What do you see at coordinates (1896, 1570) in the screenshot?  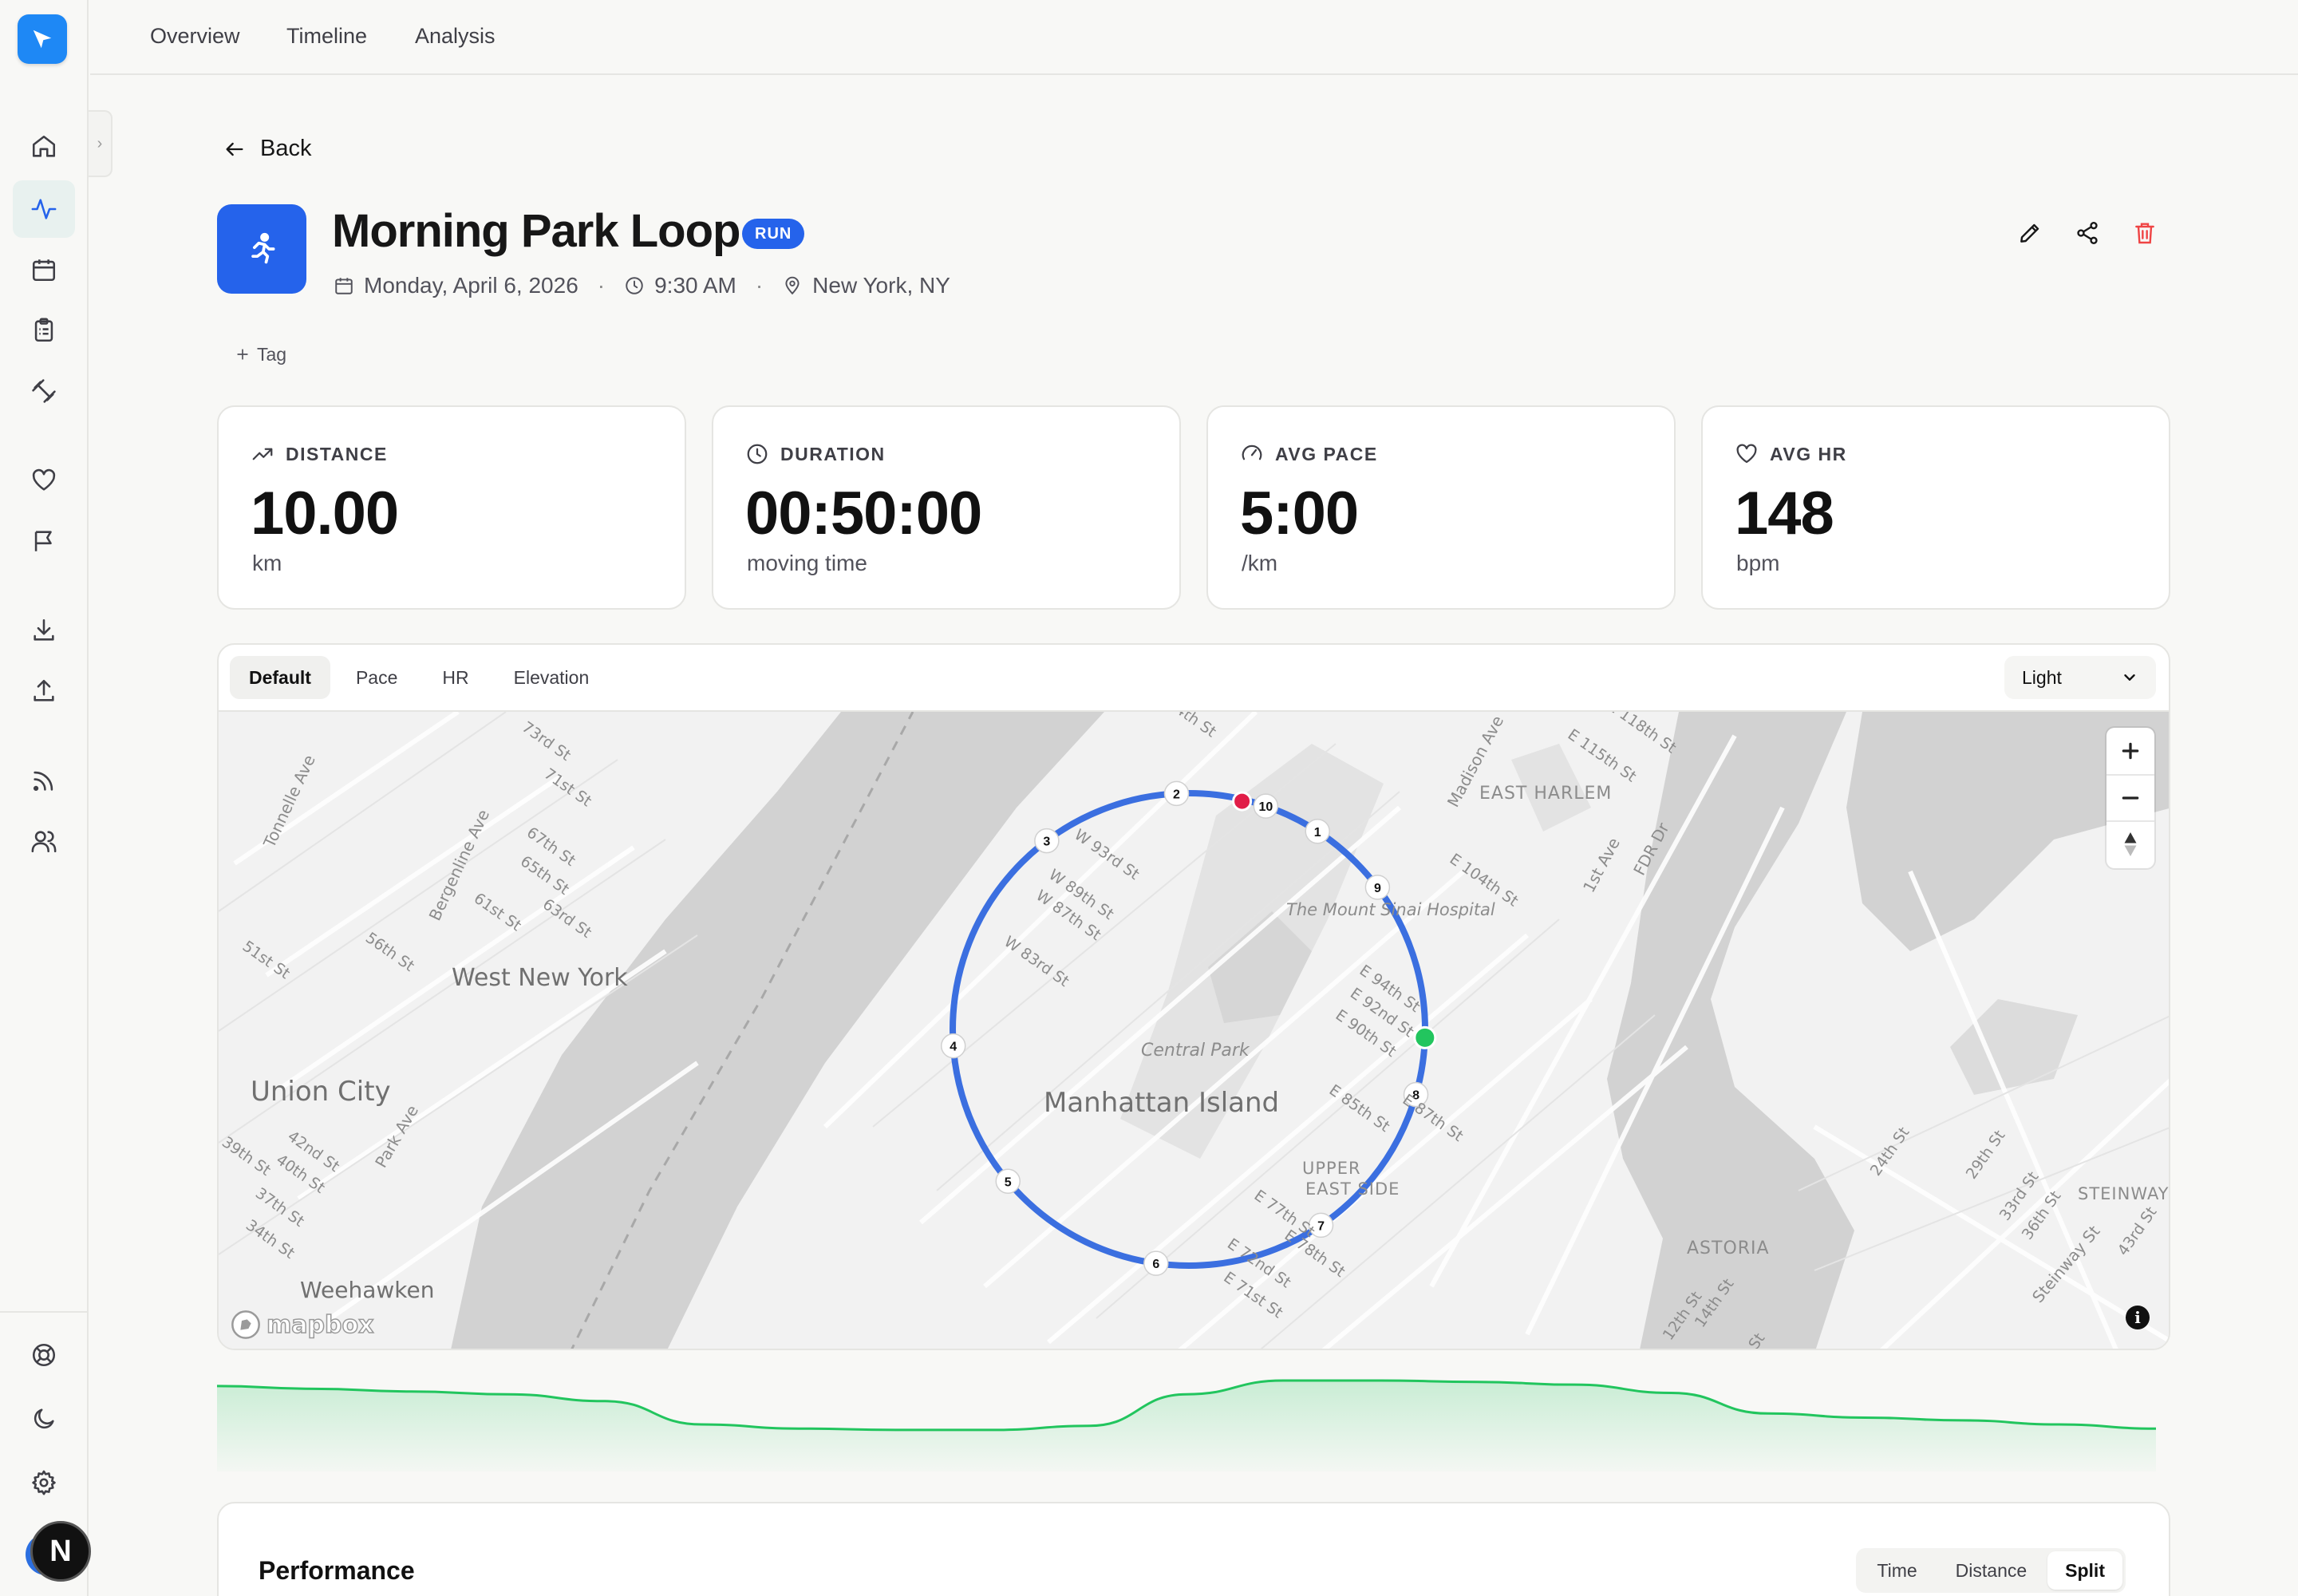 I see `segment-time: Time` at bounding box center [1896, 1570].